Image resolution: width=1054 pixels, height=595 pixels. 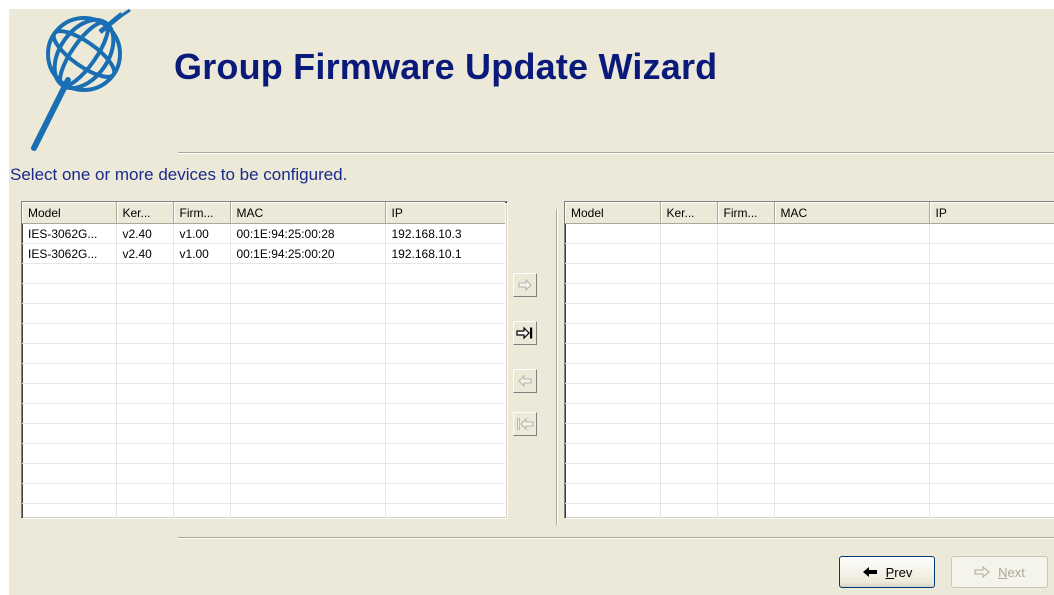 I want to click on cell-firmware: v1.00, so click(x=202, y=233).